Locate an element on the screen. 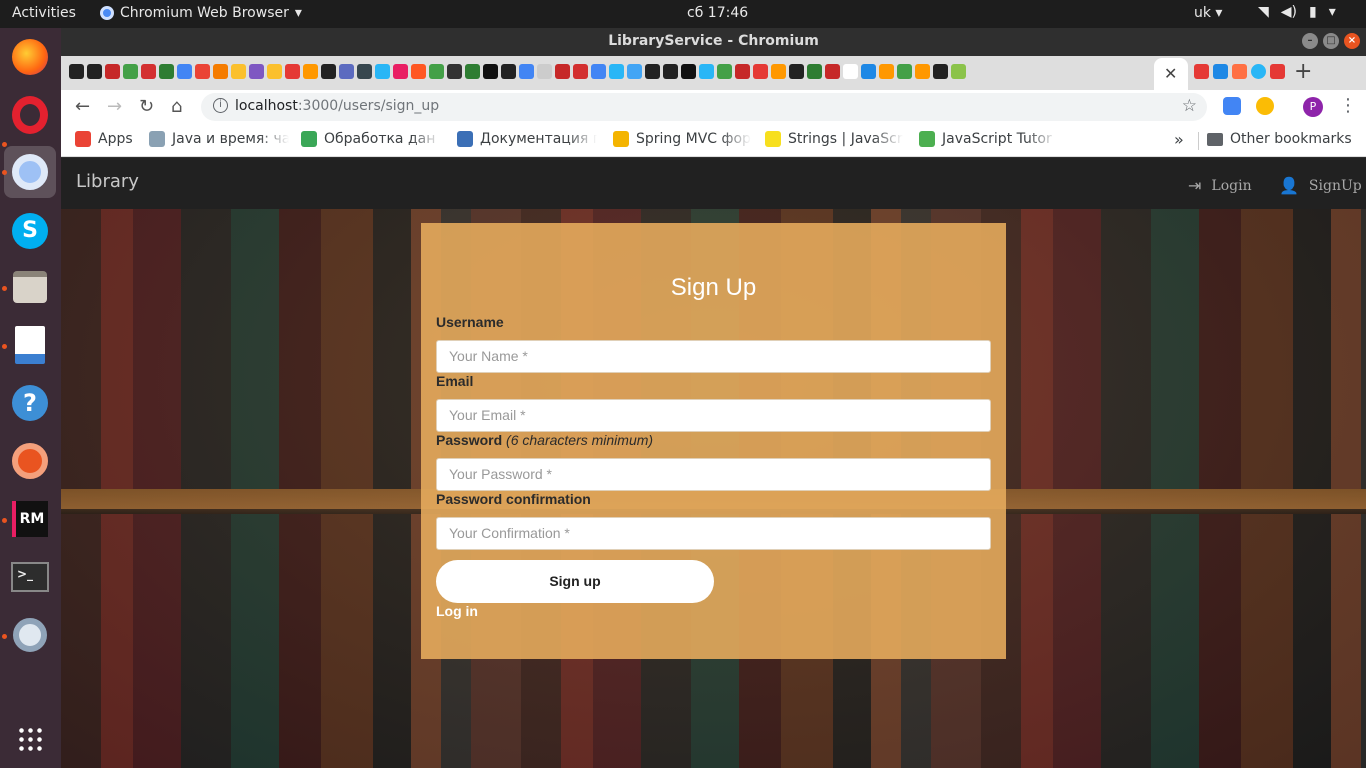 Image resolution: width=1366 pixels, height=768 pixels. reload-icon: ↻ is located at coordinates (146, 106).